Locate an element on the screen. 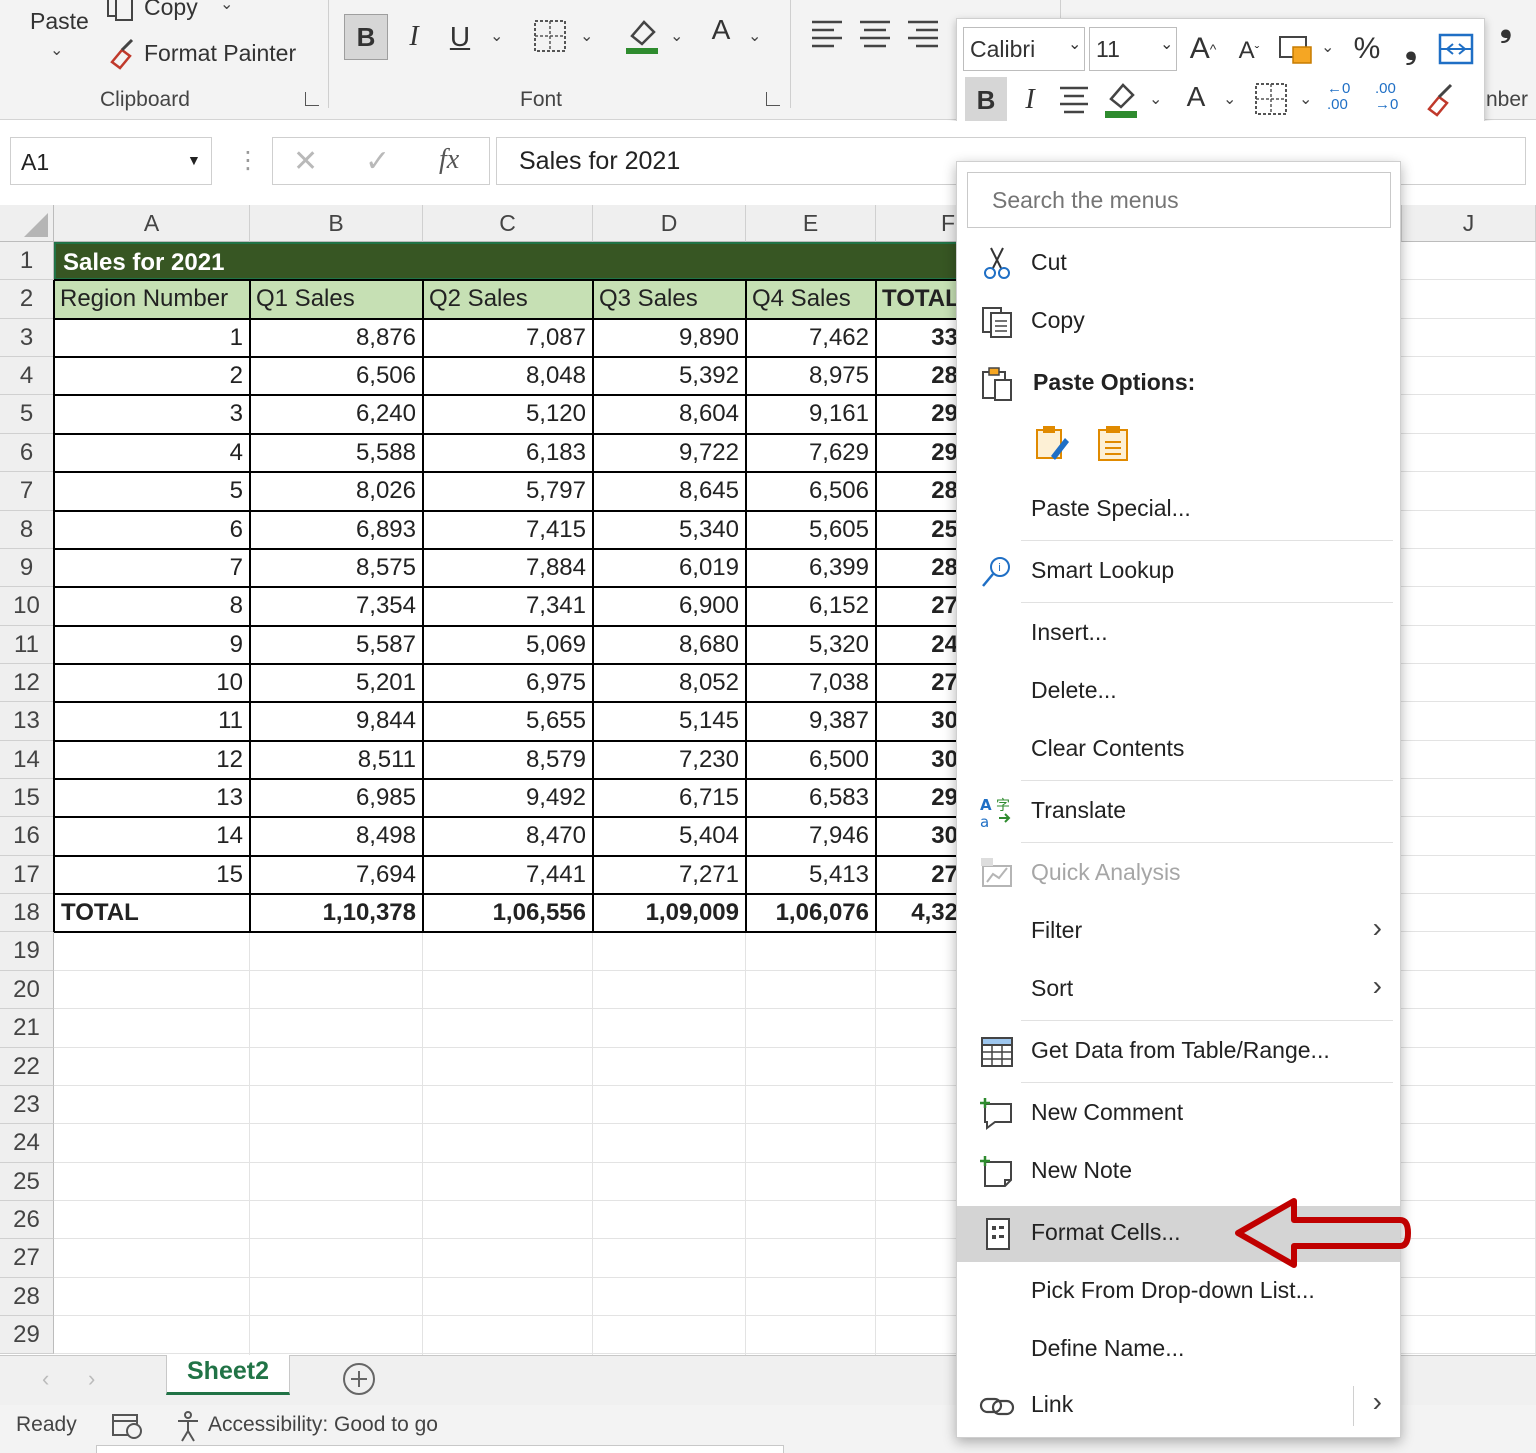  italic-button: I is located at coordinates (1030, 100).